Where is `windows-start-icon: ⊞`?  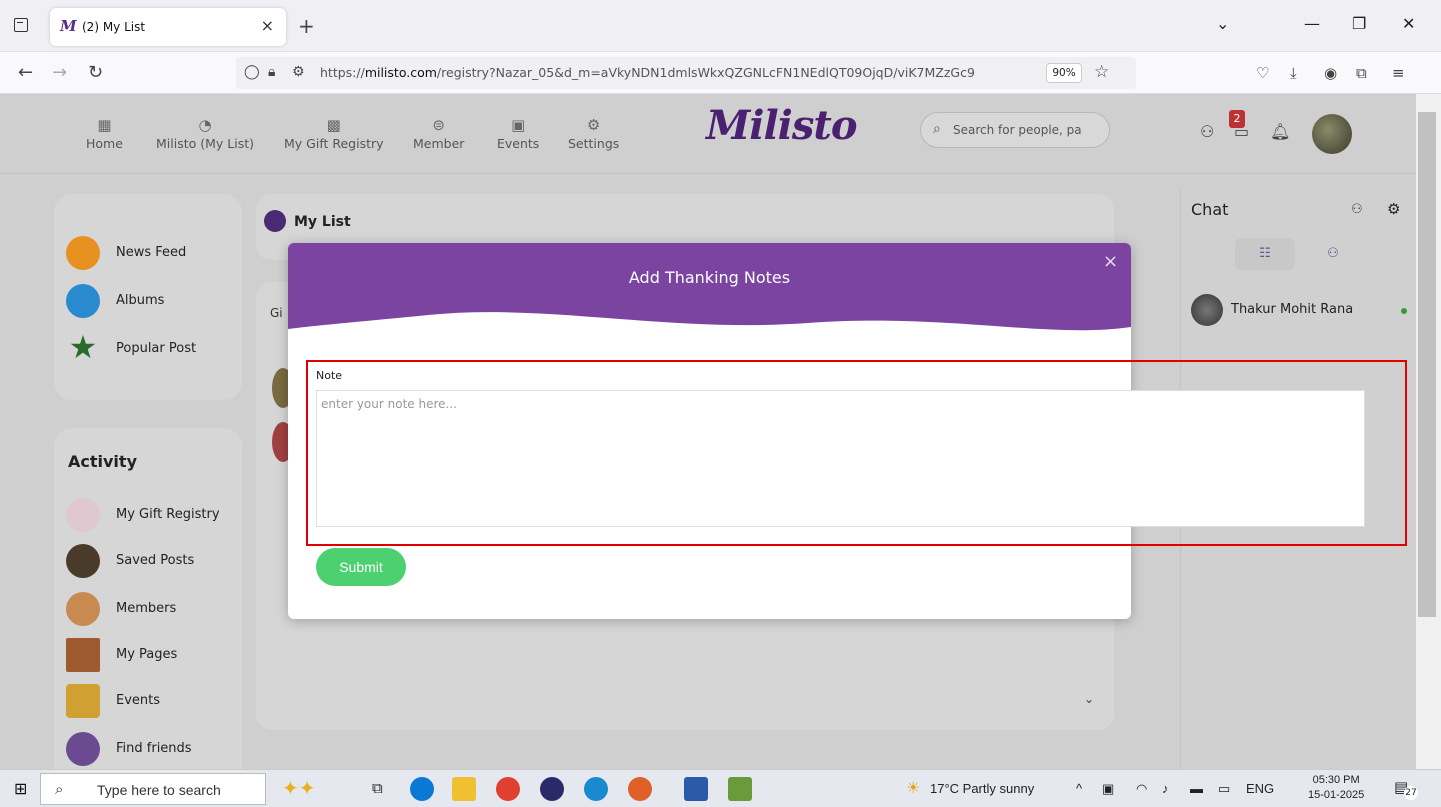
windows-start-icon: ⊞ is located at coordinates (20, 788).